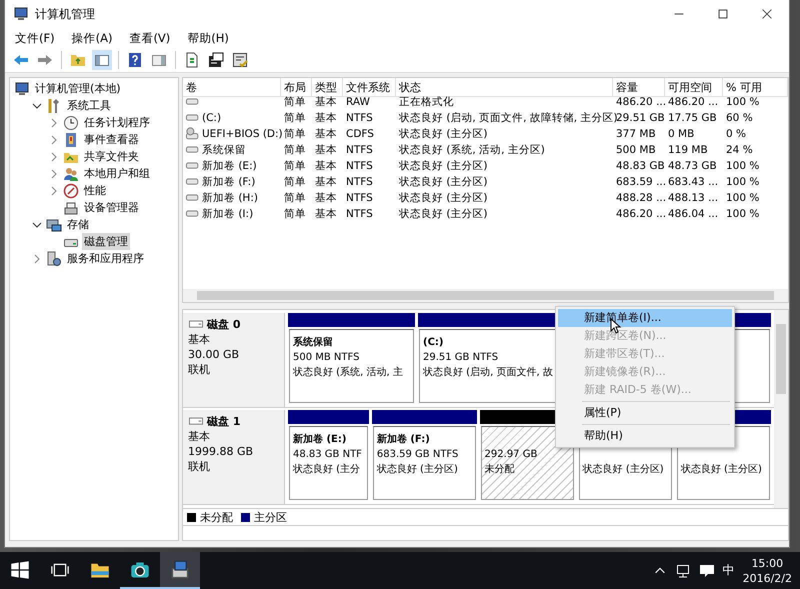  Describe the element at coordinates (636, 150) in the screenshot. I see `table-cell: 500 MB` at that location.